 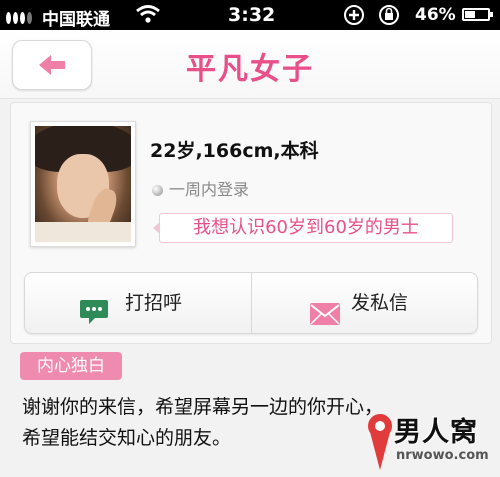 What do you see at coordinates (380, 442) in the screenshot?
I see `watermark-logo-icon` at bounding box center [380, 442].